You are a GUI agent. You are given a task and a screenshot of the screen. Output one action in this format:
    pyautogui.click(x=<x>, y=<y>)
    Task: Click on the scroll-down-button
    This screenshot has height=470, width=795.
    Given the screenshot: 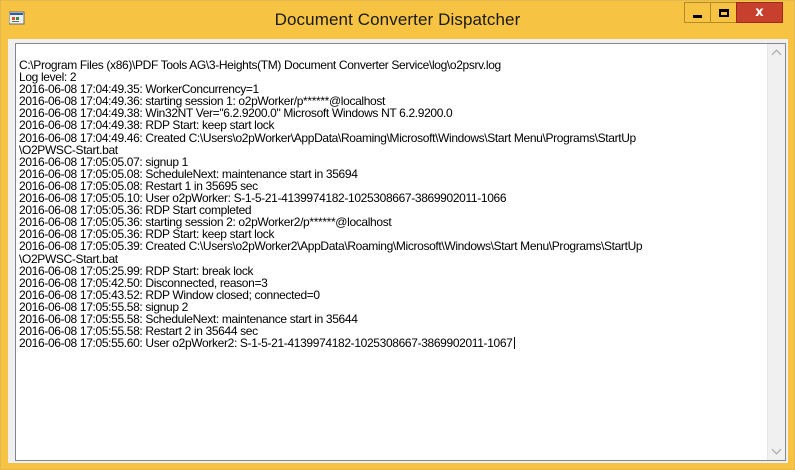 What is the action you would take?
    pyautogui.click(x=776, y=451)
    